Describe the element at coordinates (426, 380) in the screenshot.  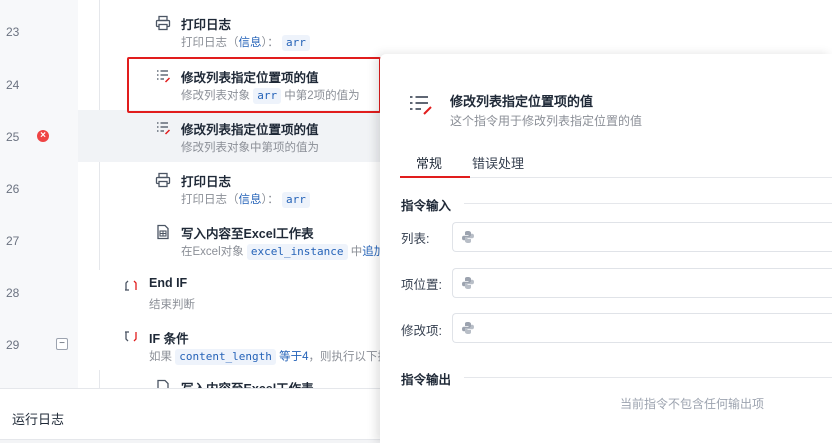
I see `section-output-title: 指令输出` at that location.